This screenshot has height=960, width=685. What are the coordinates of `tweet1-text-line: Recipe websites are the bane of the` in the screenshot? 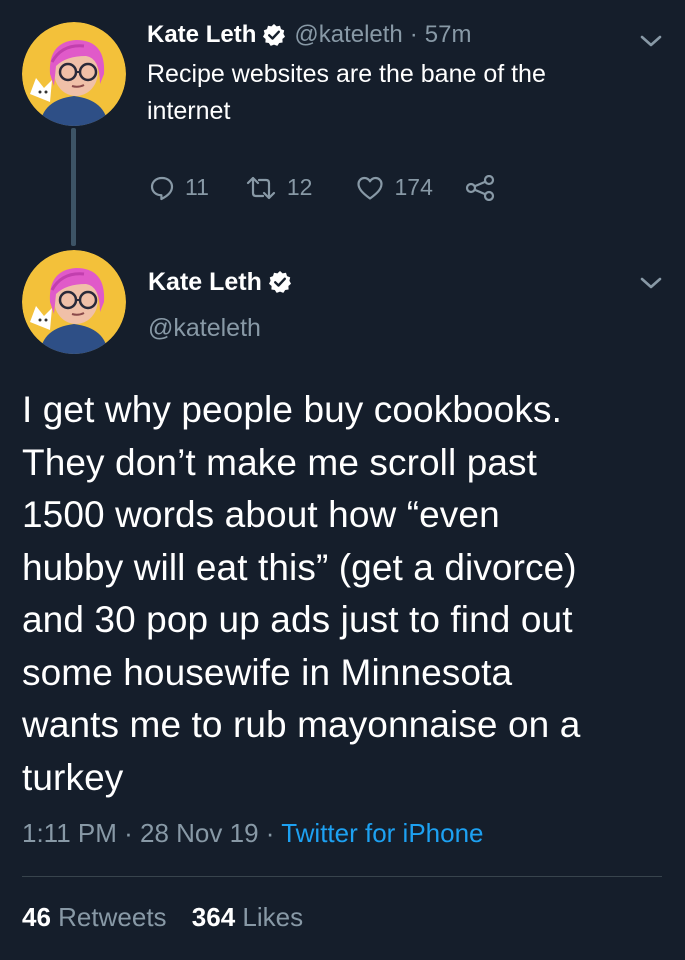 It's located at (346, 74).